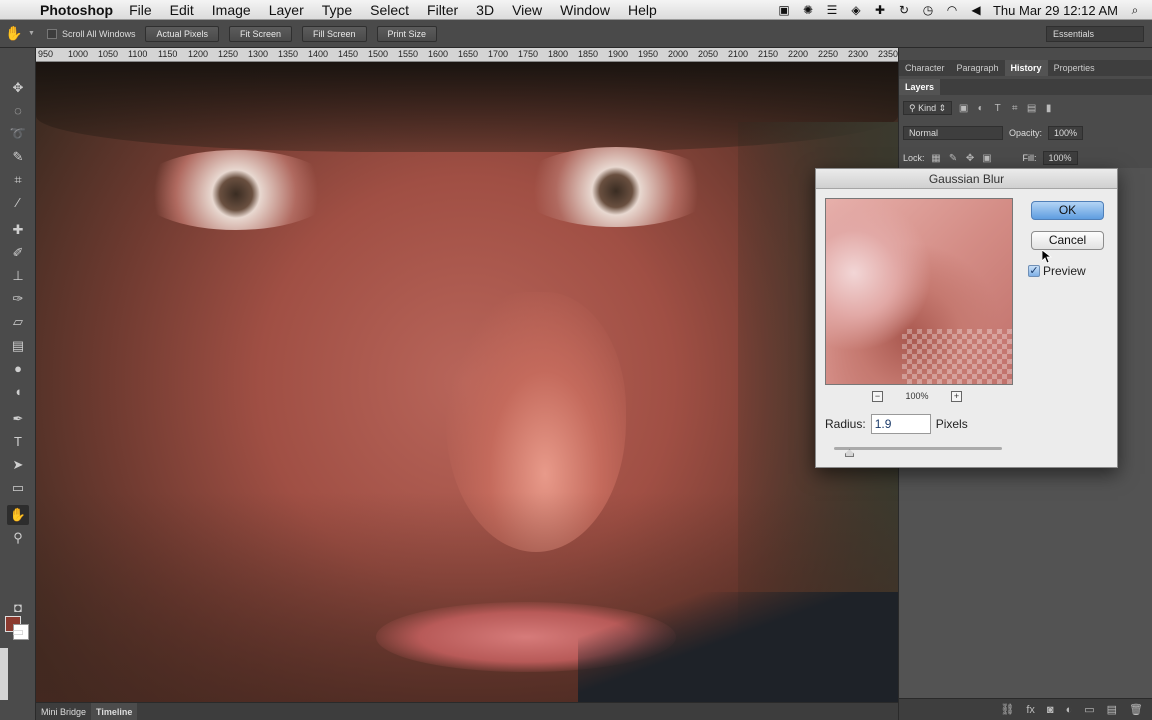  What do you see at coordinates (18, 299) in the screenshot?
I see `history-brush-tool-icon: ✑` at bounding box center [18, 299].